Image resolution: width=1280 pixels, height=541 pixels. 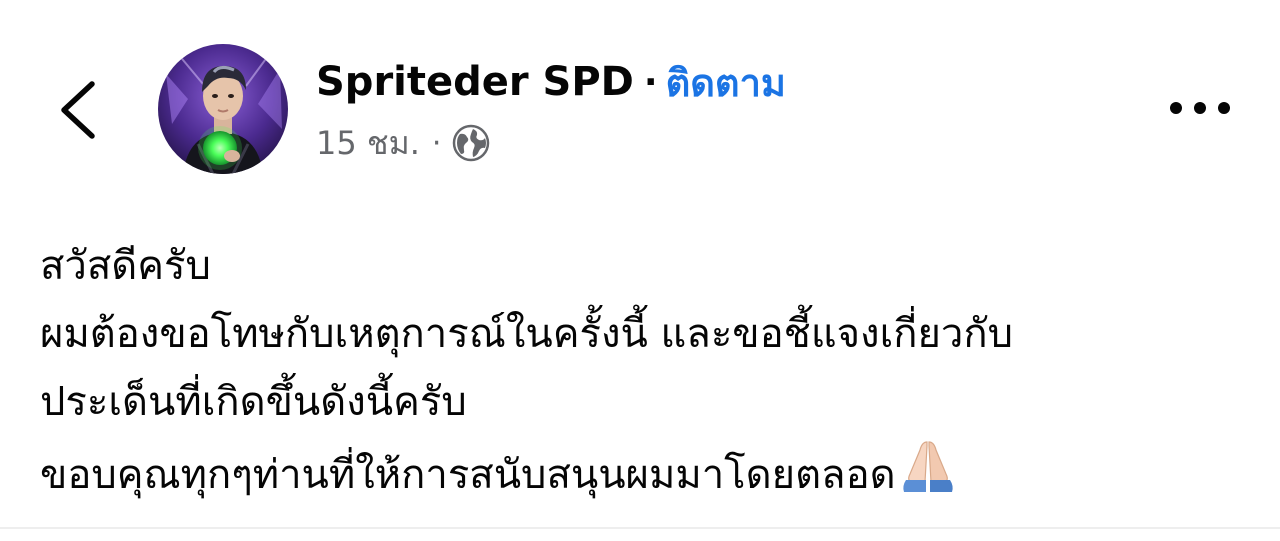 I want to click on avatar, so click(x=223, y=109).